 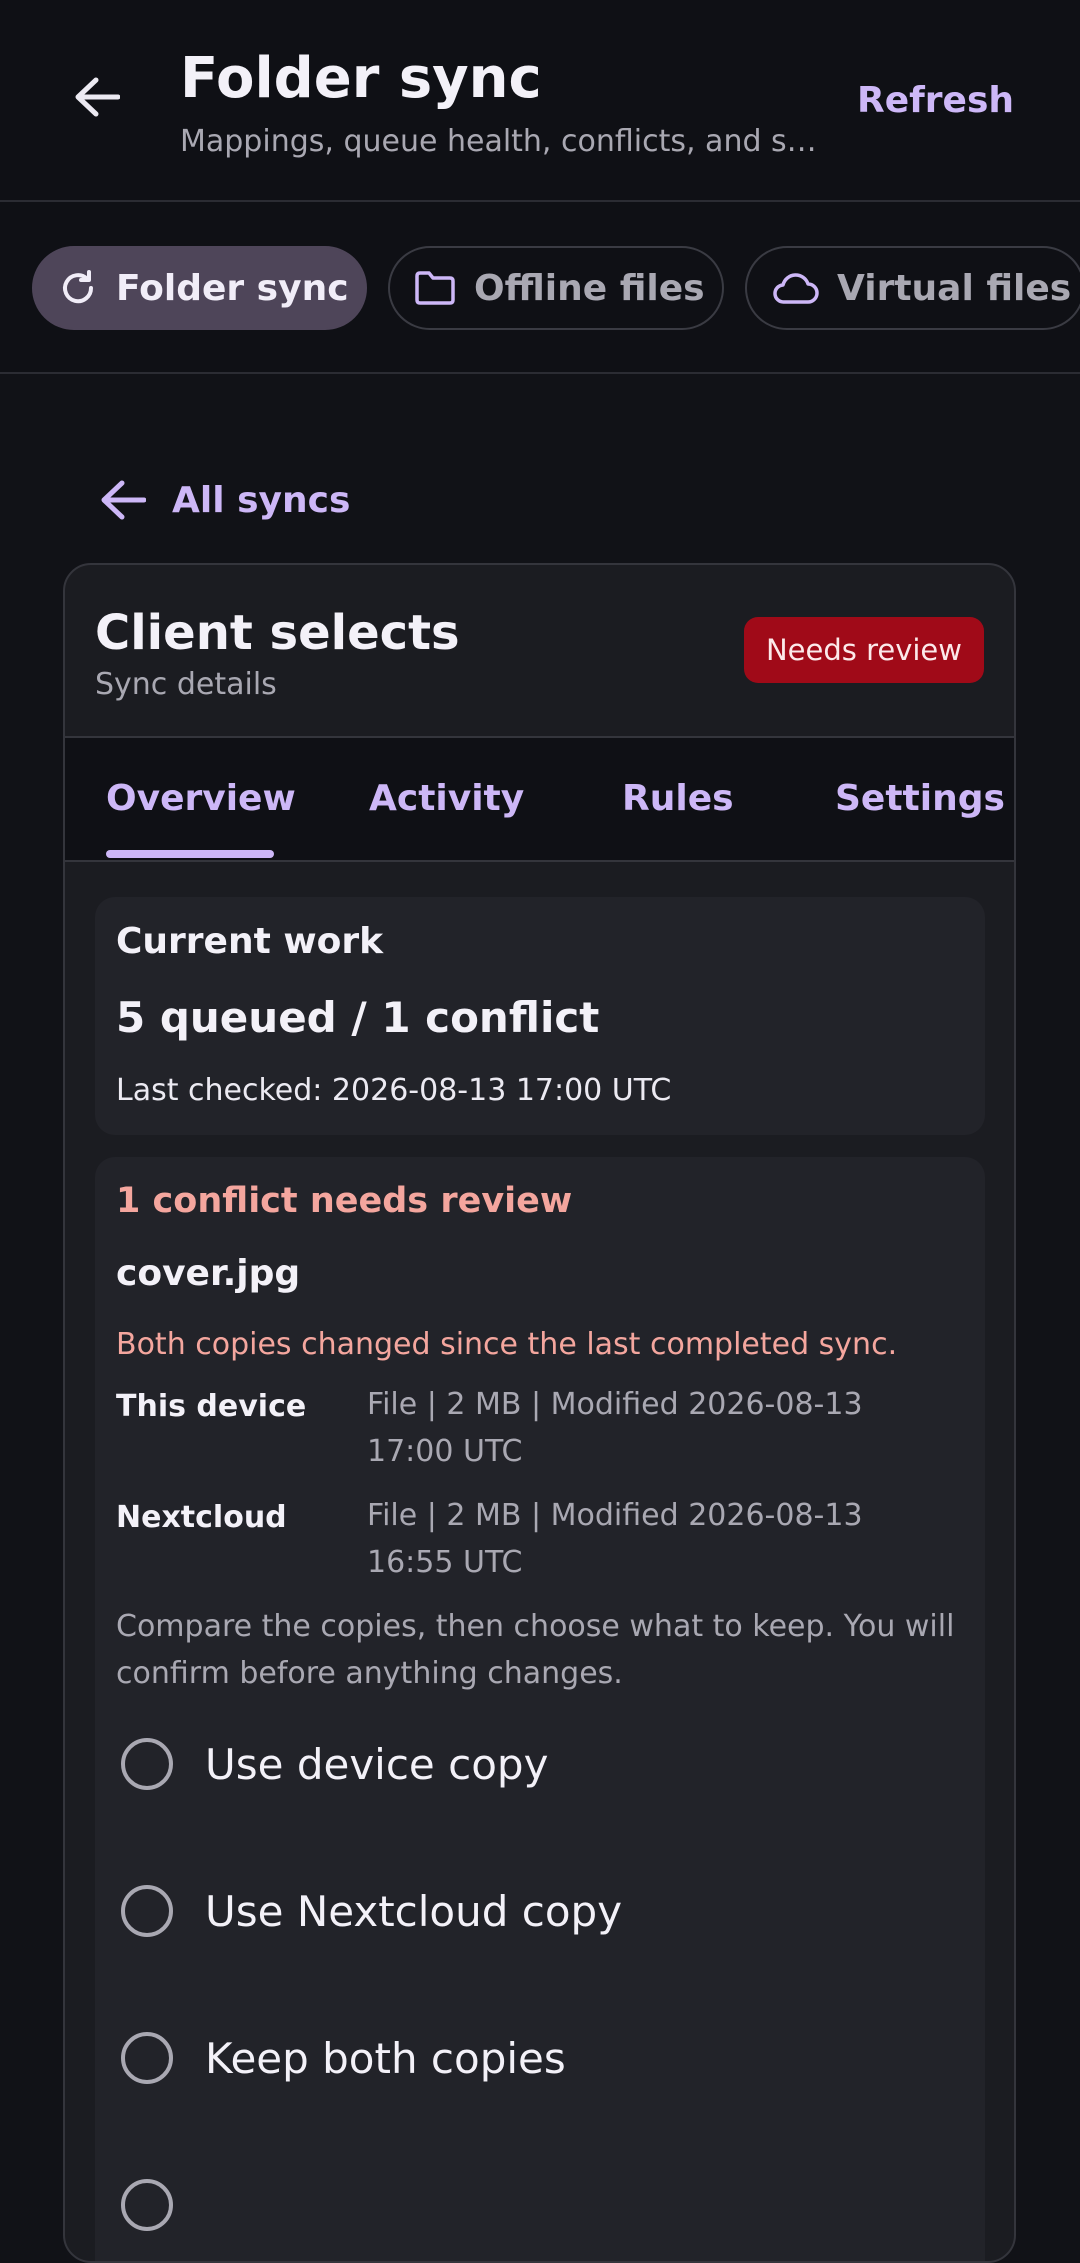 I want to click on chip-folder-sync: Folder sync, so click(x=199, y=288).